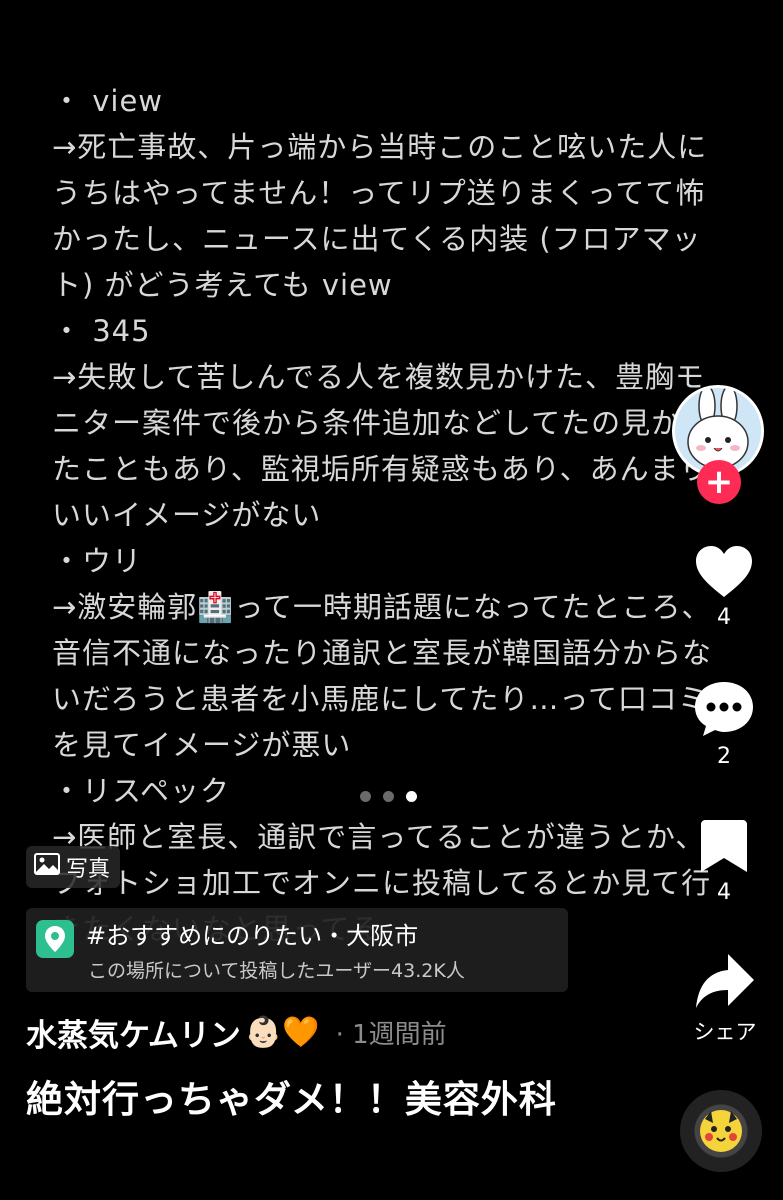  Describe the element at coordinates (378, 377) in the screenshot. I see `post-text-line: →失敗して苦しんでる人を複数見かけた、豊胸モ` at that location.